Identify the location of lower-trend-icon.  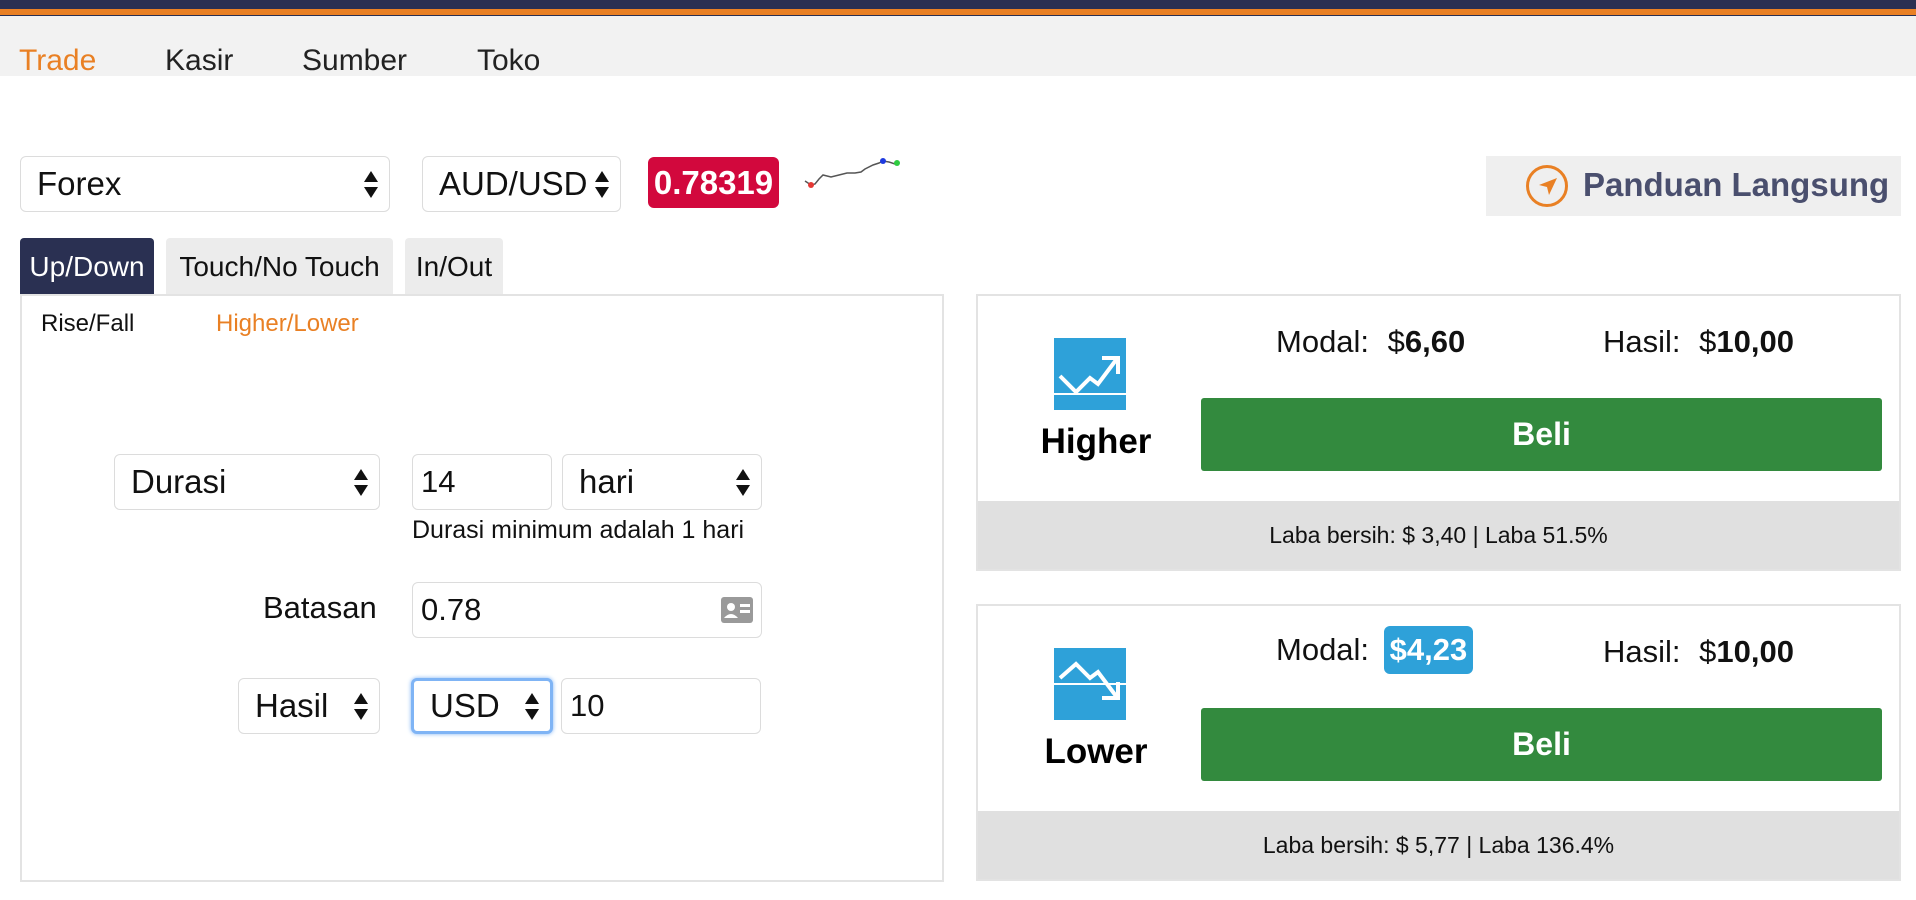
(1090, 684).